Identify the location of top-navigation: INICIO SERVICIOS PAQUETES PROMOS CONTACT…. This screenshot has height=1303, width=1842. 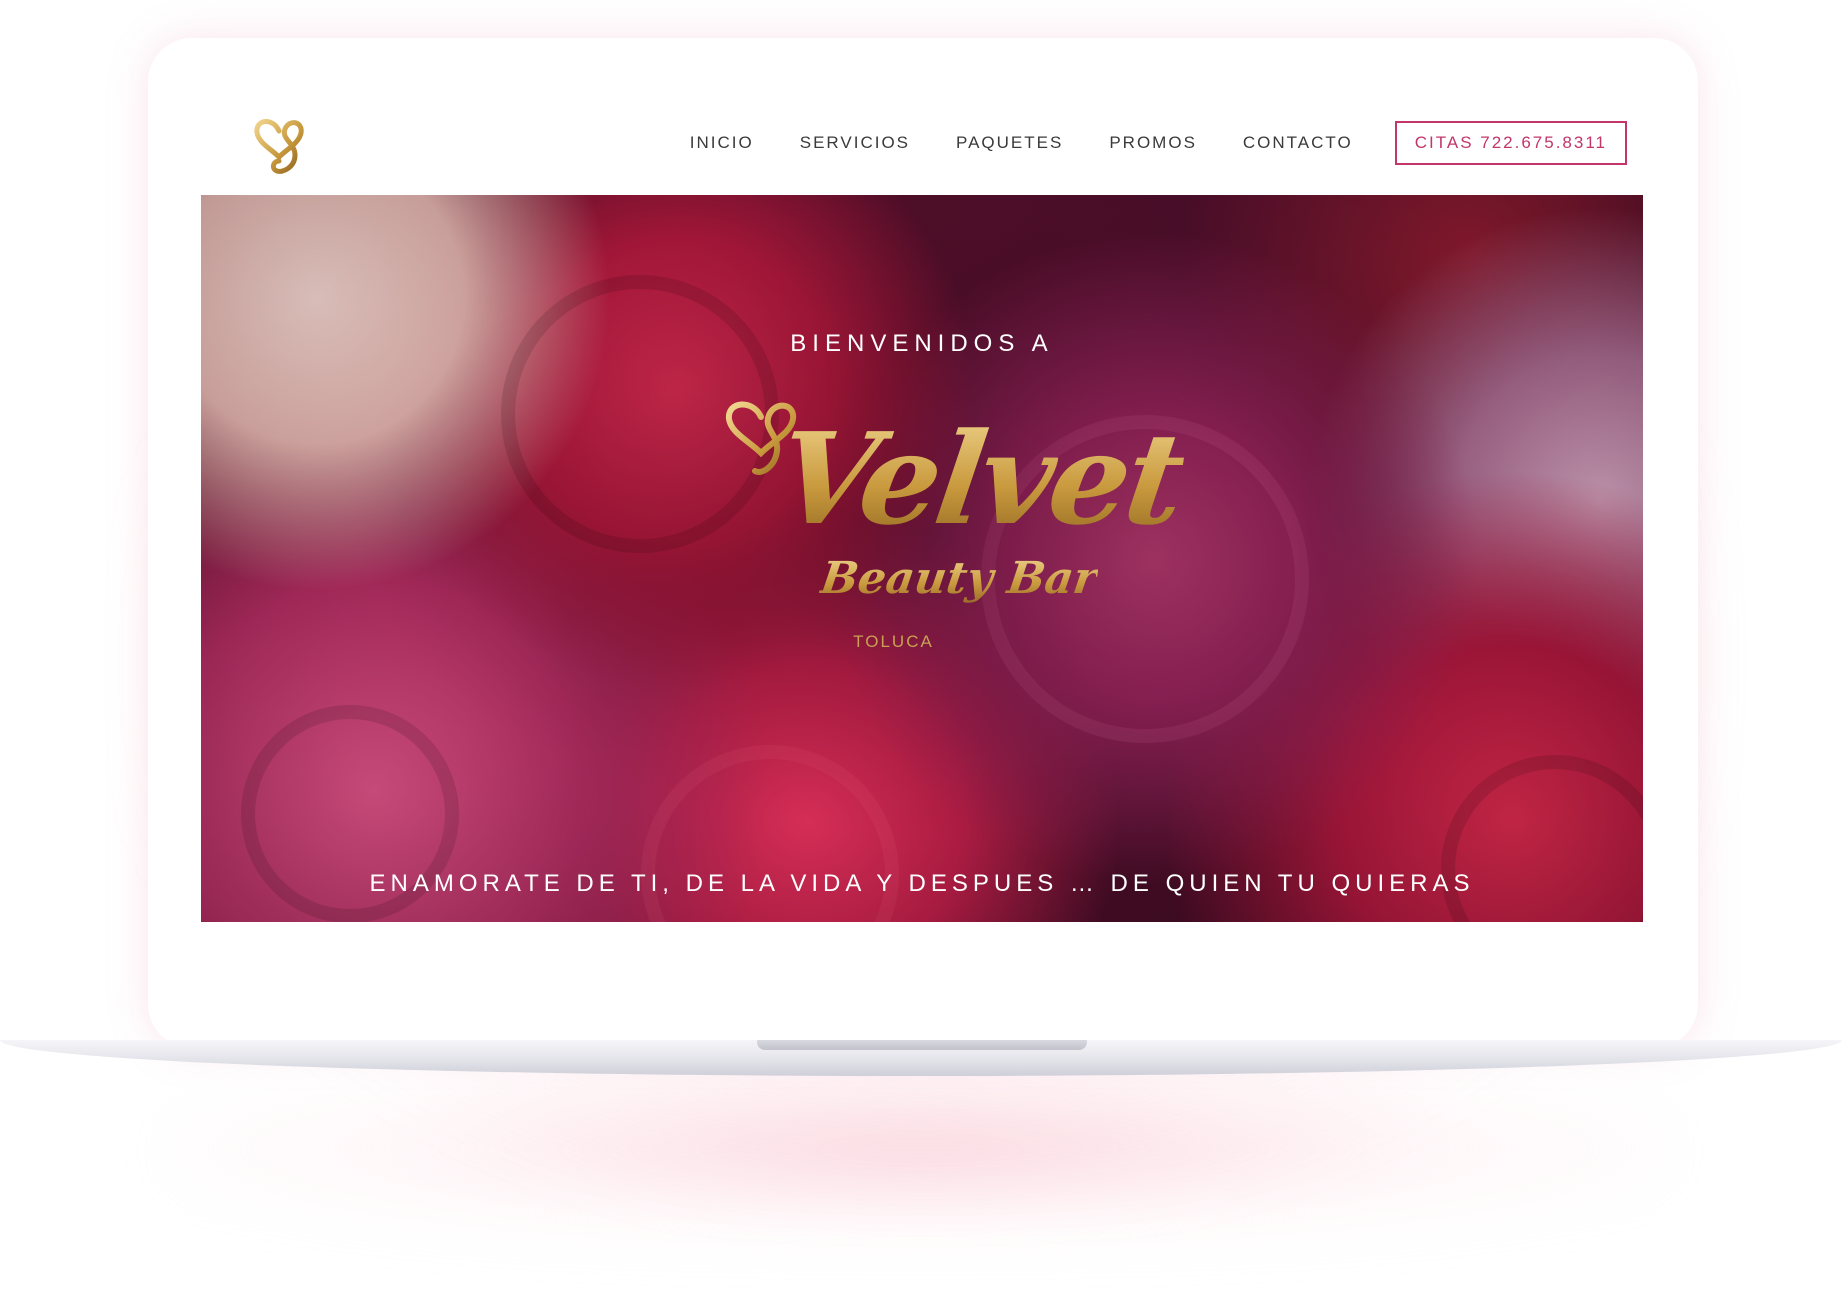
(922, 145).